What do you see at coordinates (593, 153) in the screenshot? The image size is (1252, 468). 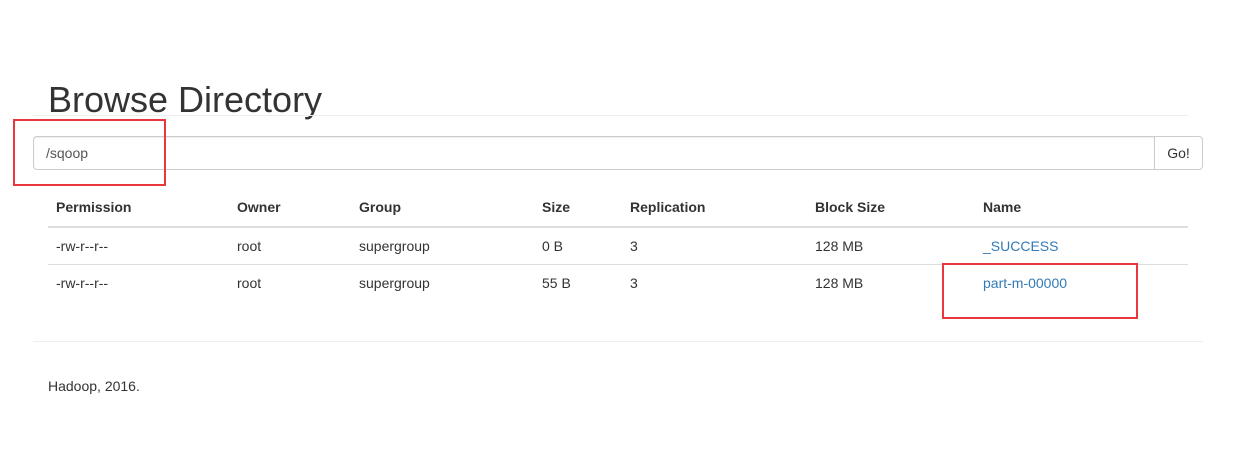 I see `path-input` at bounding box center [593, 153].